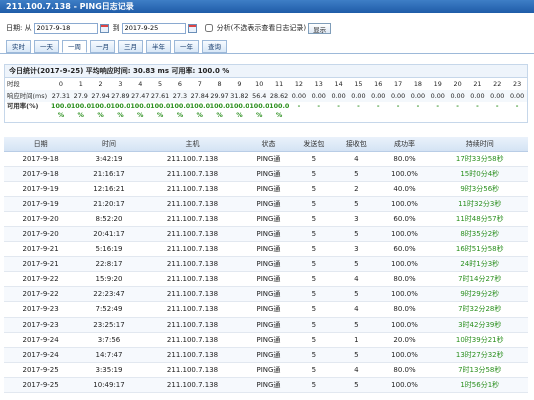  Describe the element at coordinates (74, 46) in the screenshot. I see `tab-week: 一周` at that location.